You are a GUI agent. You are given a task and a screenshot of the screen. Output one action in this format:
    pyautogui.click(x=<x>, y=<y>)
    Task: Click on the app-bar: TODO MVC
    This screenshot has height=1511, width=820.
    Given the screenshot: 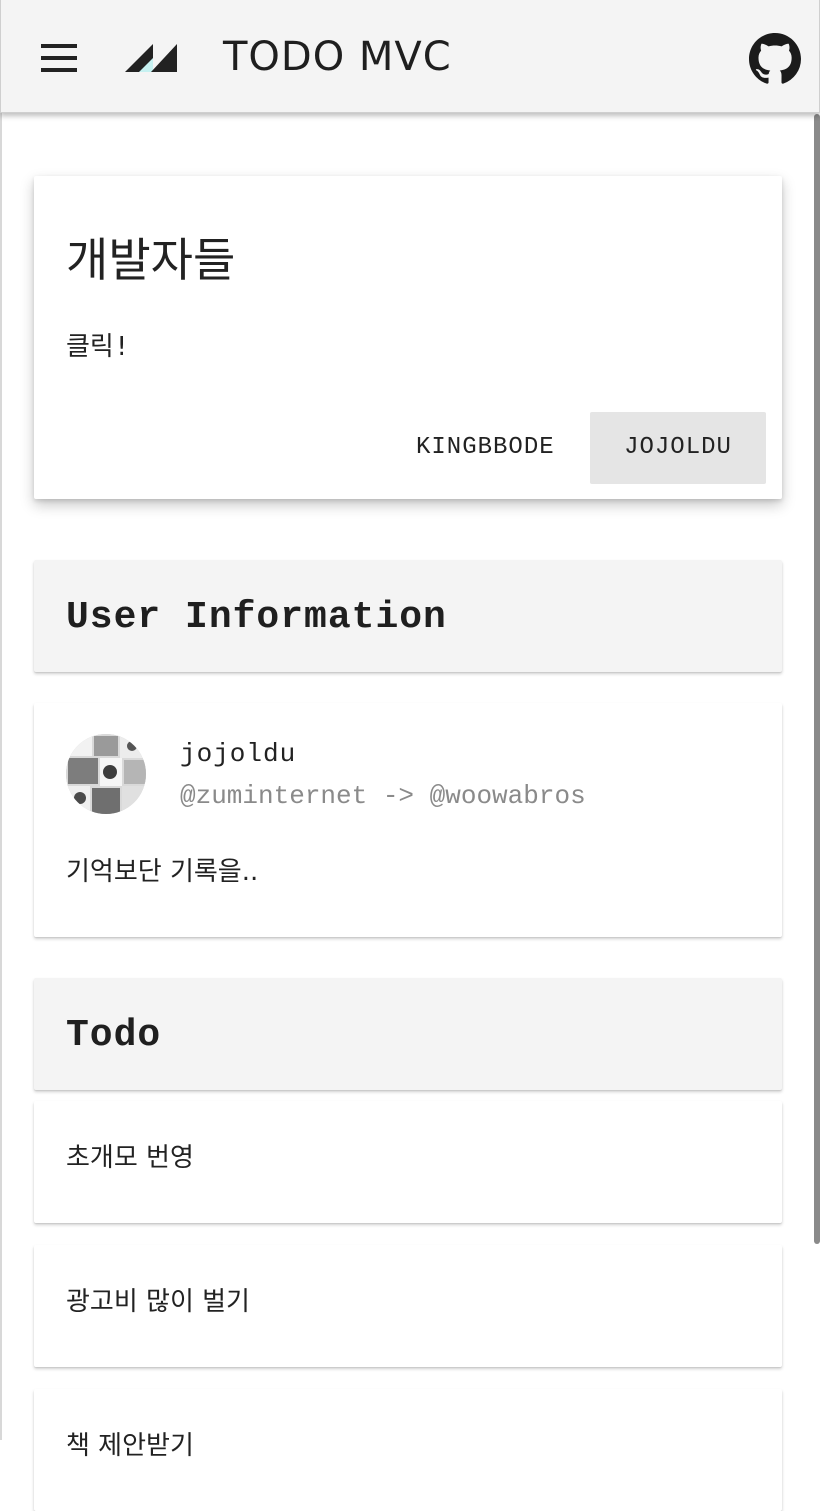 What is the action you would take?
    pyautogui.click(x=410, y=56)
    